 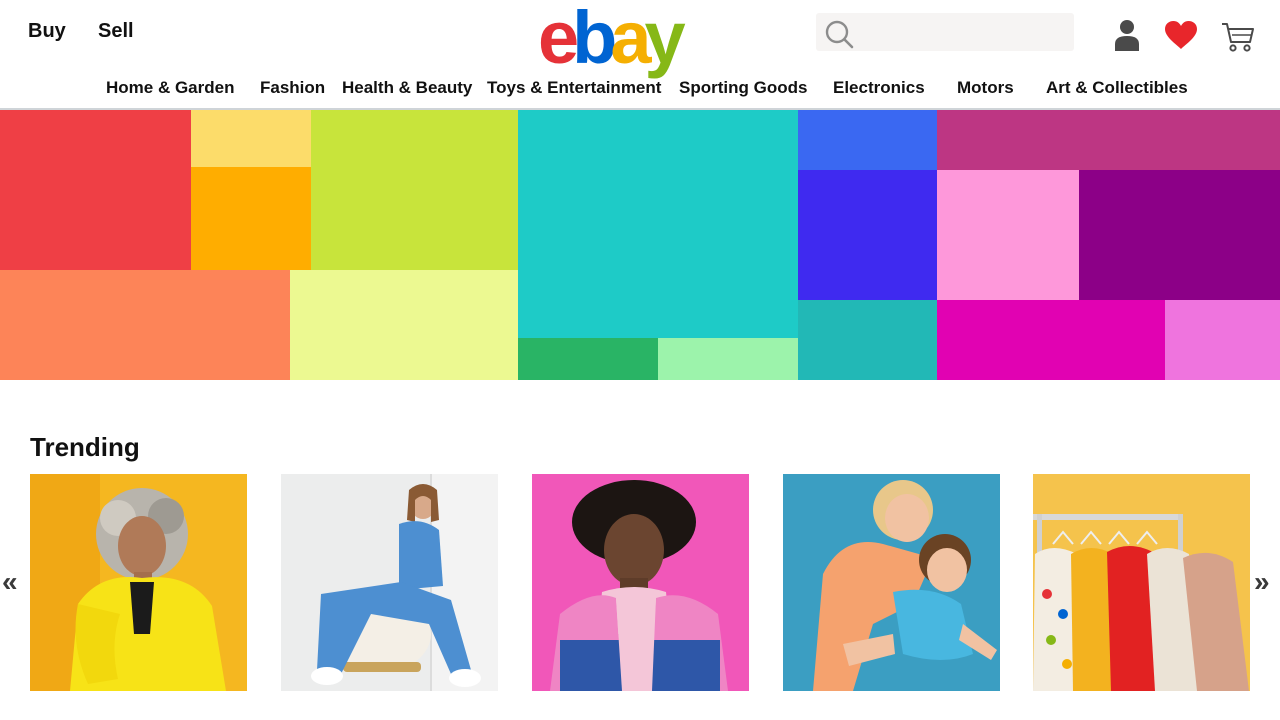 I want to click on search-icon, so click(x=839, y=34).